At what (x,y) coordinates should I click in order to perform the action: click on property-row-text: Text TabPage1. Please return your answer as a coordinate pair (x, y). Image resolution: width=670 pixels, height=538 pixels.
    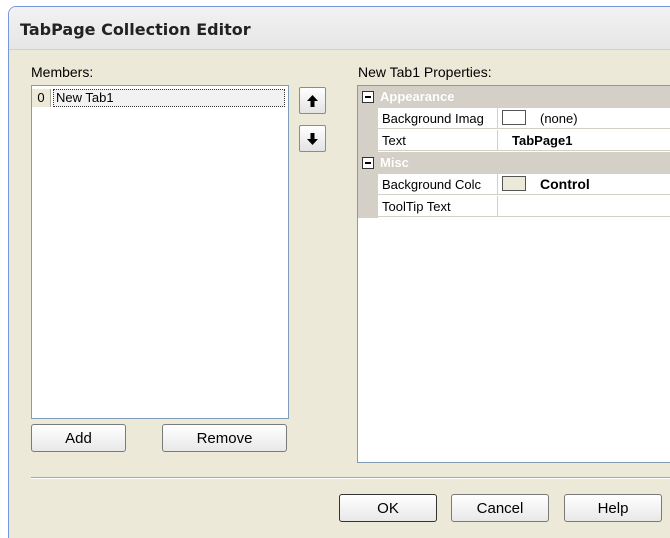
    Looking at the image, I should click on (514, 141).